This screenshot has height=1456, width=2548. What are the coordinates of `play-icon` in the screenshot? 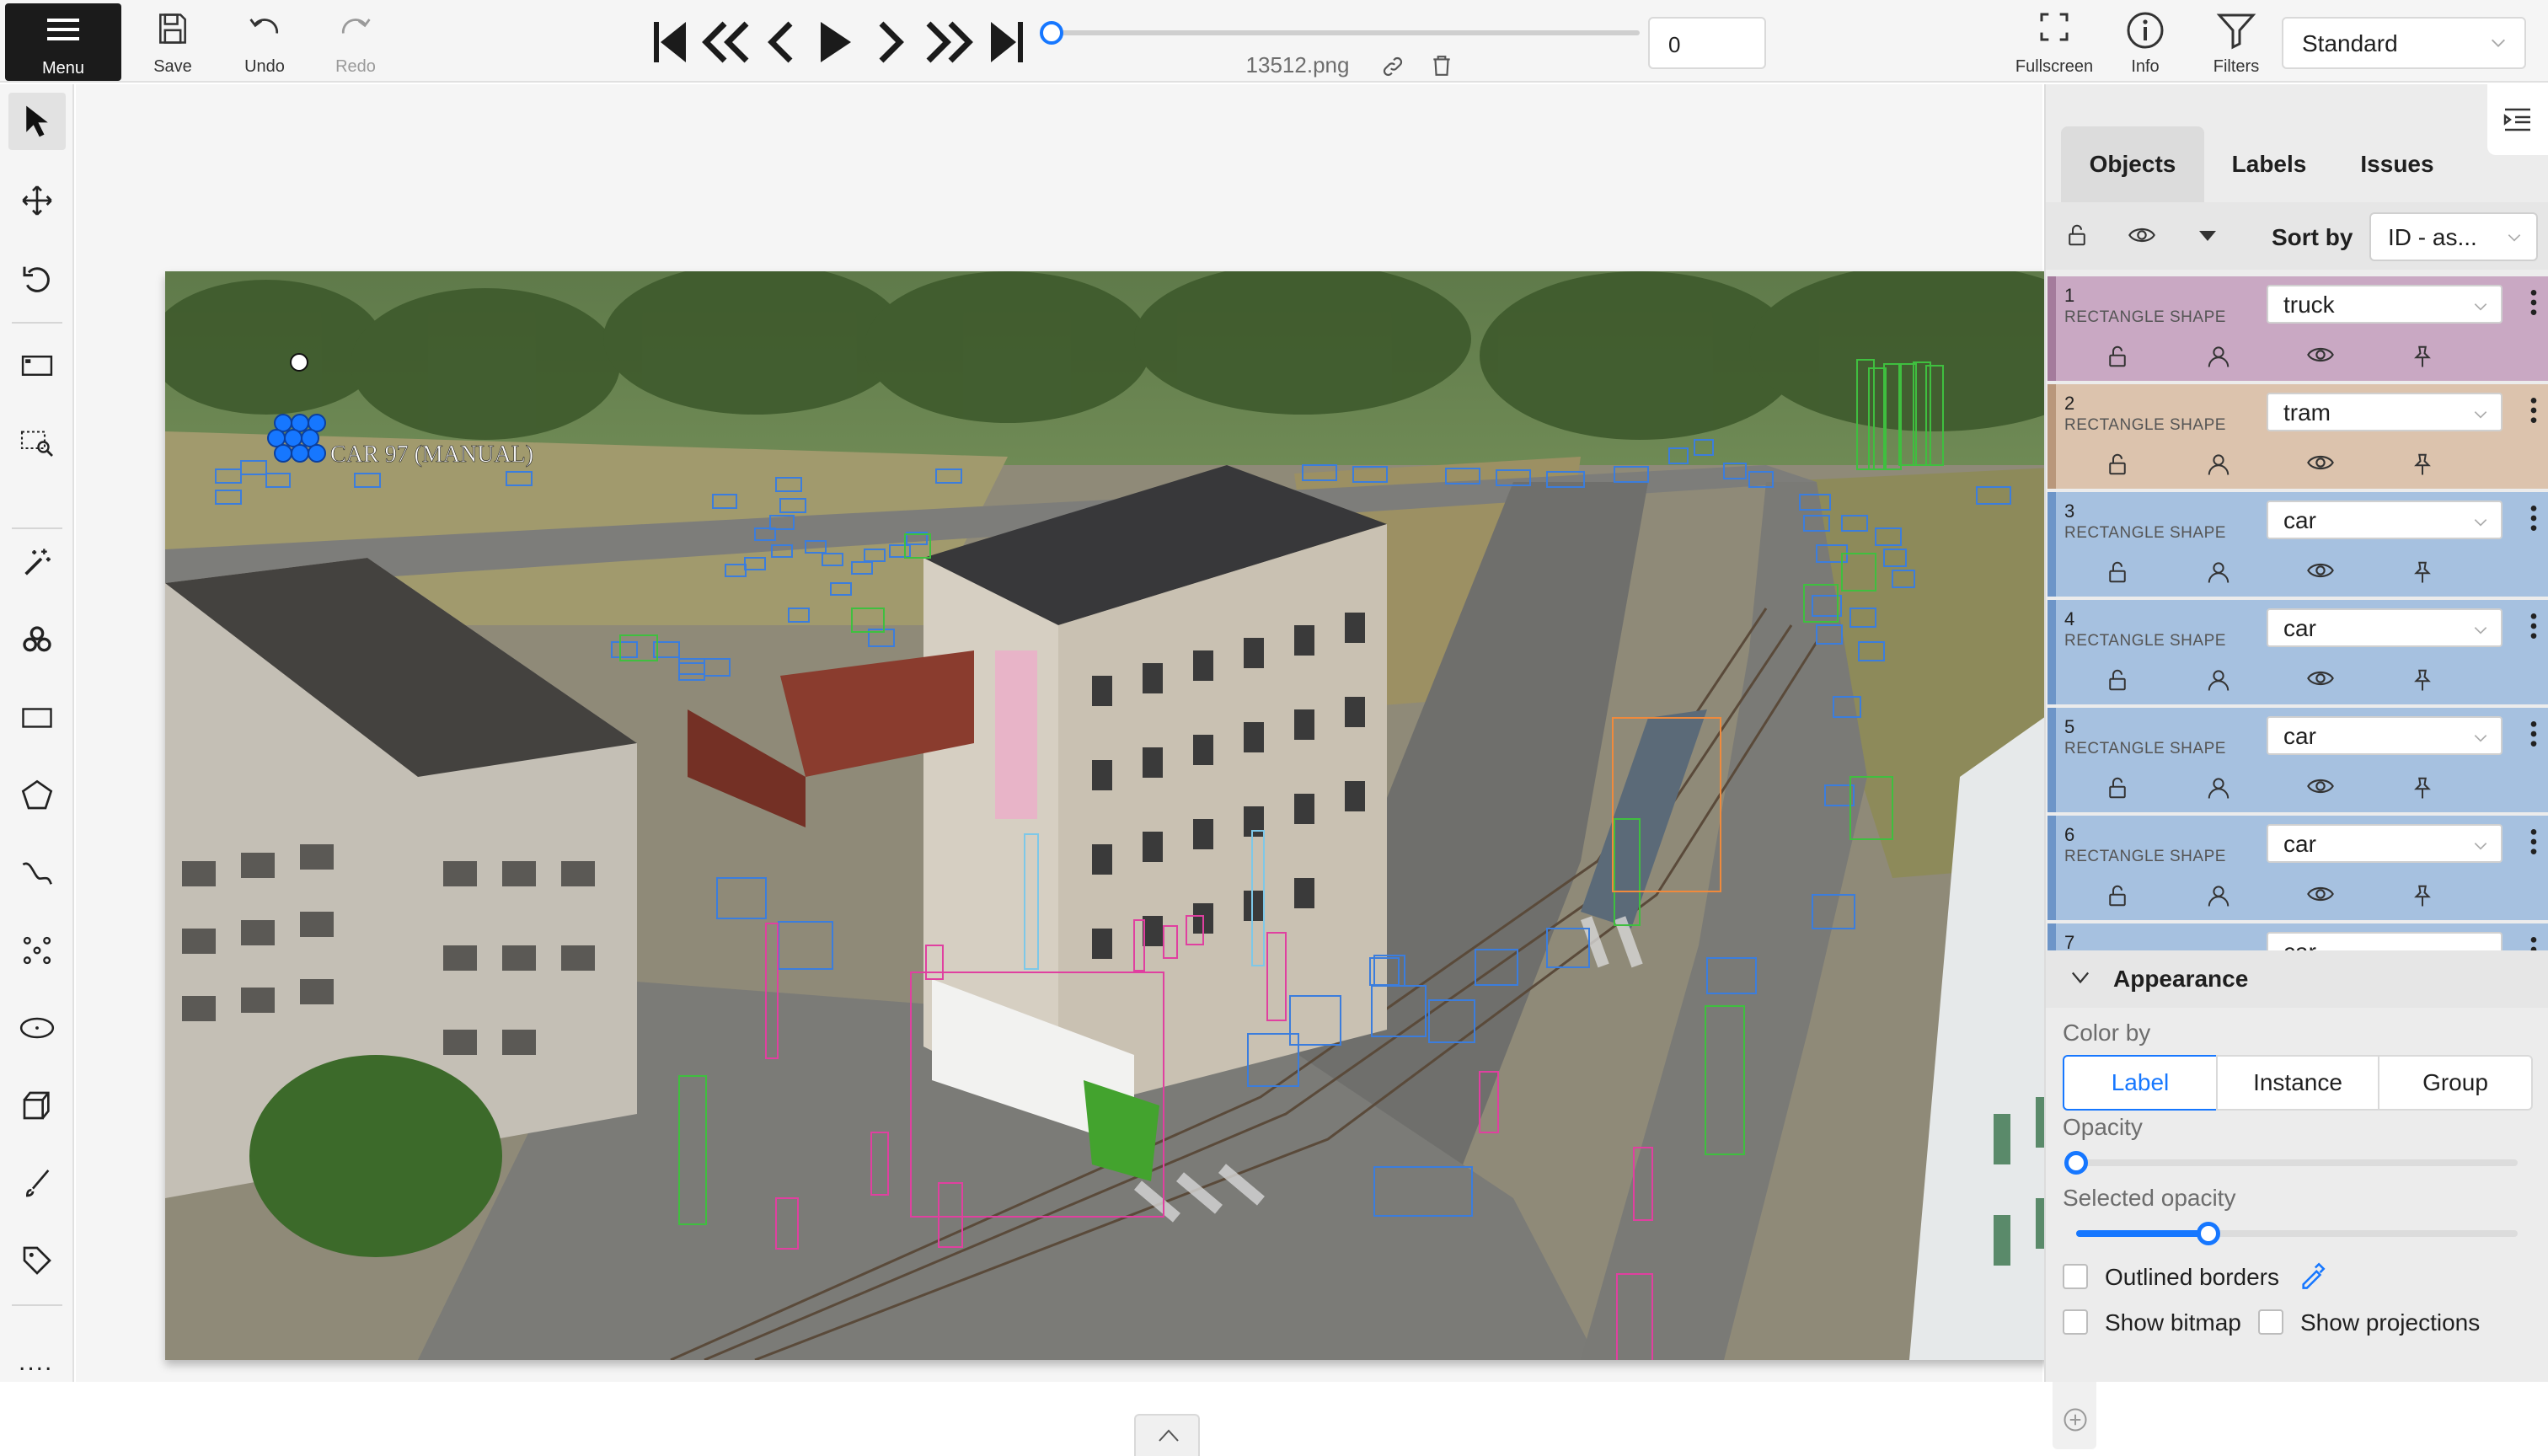 It's located at (835, 42).